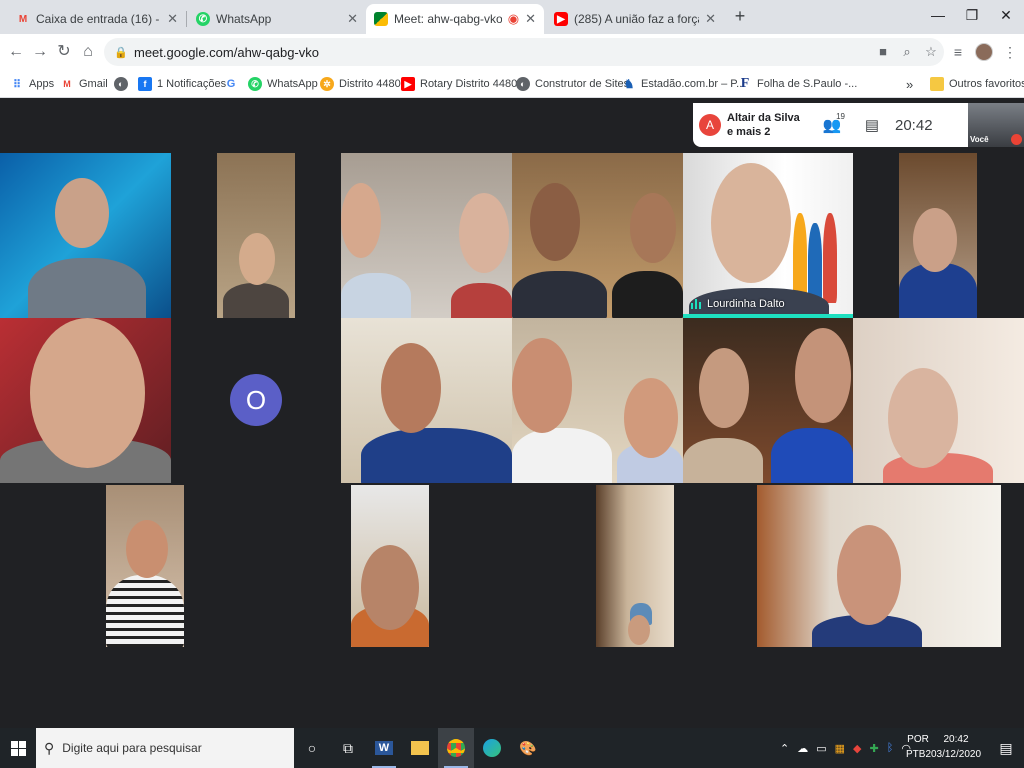 The height and width of the screenshot is (768, 1024). What do you see at coordinates (1016, 139) in the screenshot?
I see `mic-off-icon` at bounding box center [1016, 139].